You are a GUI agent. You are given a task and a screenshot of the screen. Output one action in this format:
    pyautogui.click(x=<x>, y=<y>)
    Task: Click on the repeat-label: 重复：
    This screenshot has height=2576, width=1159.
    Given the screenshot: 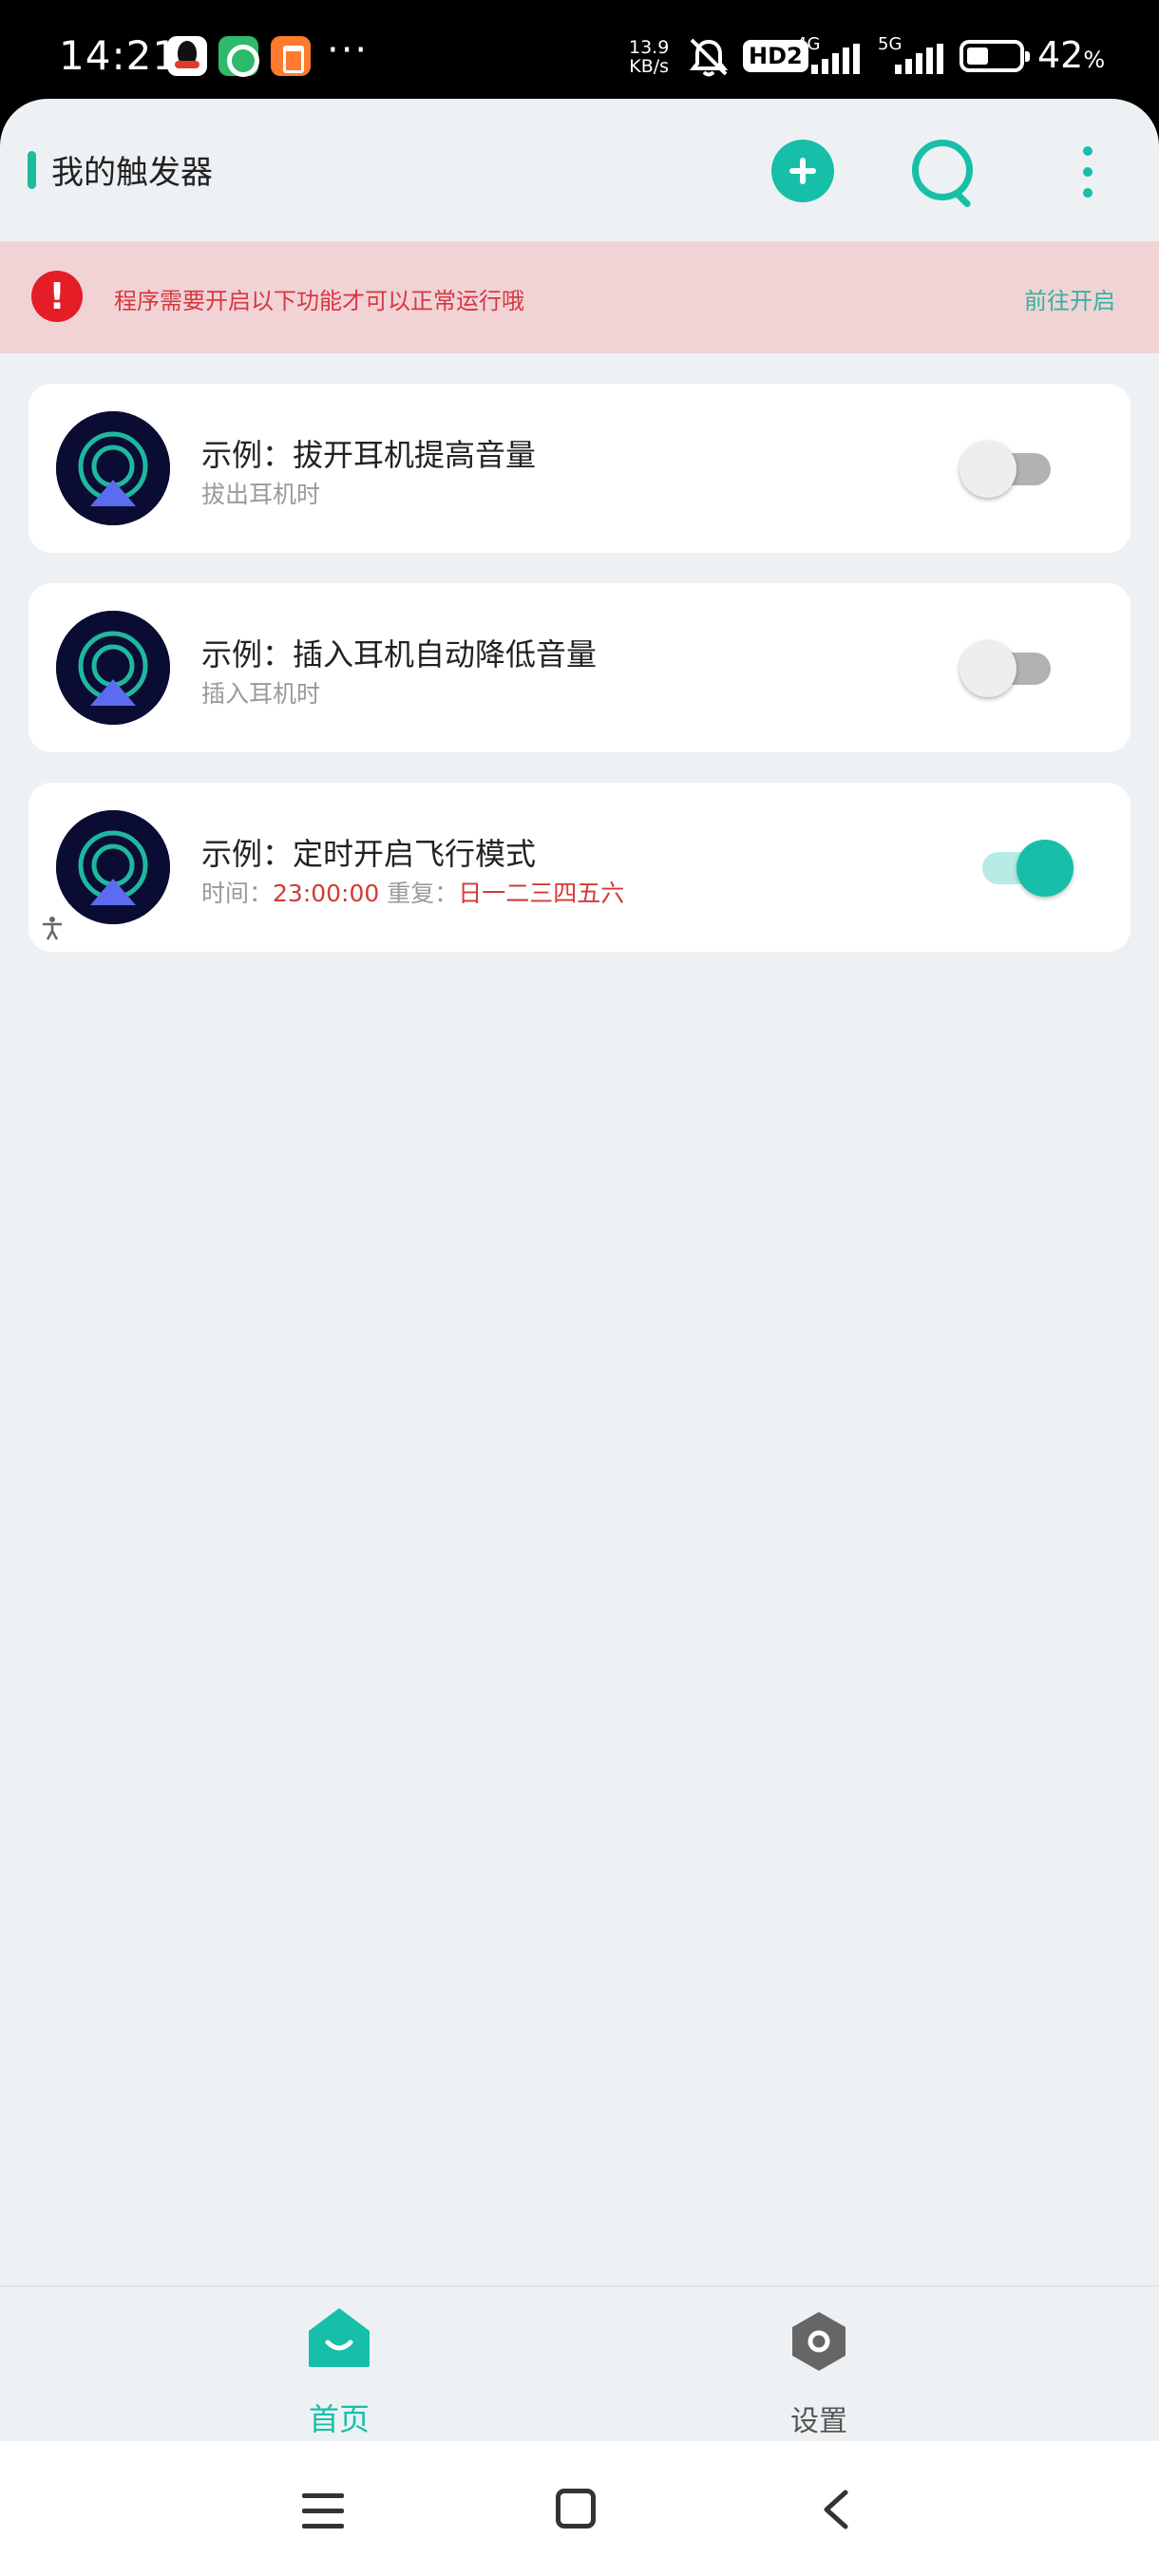 What is the action you would take?
    pyautogui.click(x=423, y=893)
    